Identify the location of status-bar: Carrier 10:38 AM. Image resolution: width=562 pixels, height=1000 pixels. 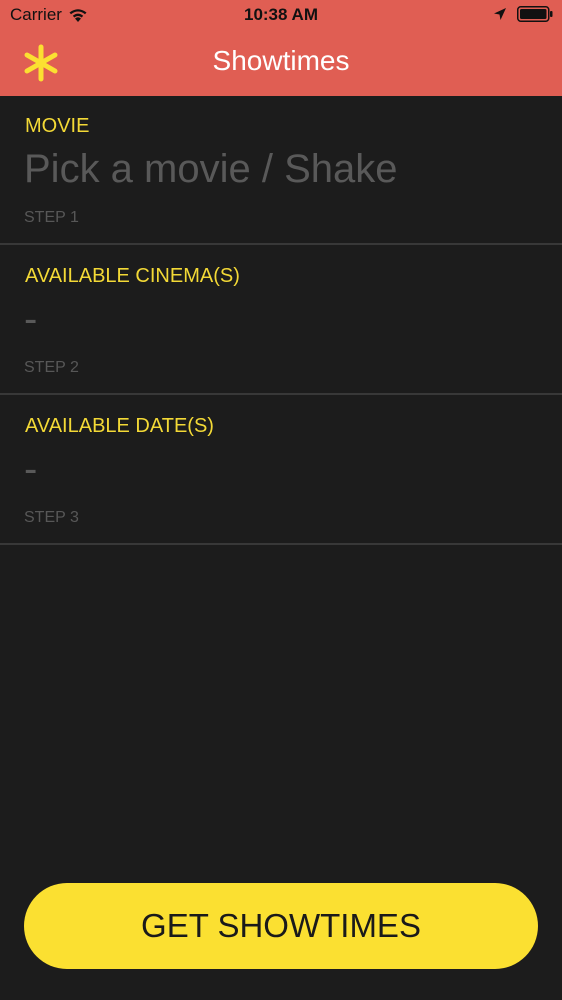
(281, 16).